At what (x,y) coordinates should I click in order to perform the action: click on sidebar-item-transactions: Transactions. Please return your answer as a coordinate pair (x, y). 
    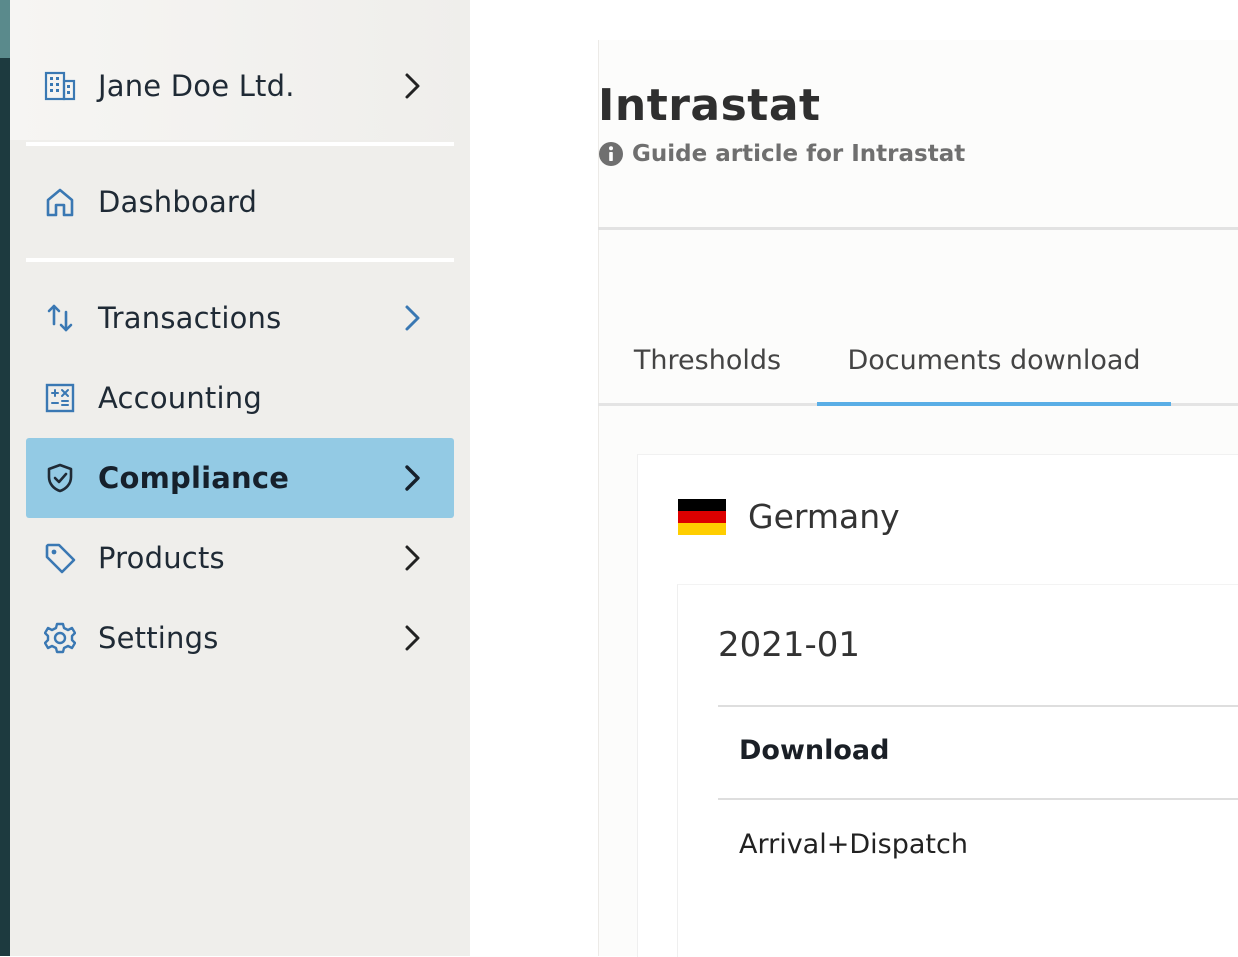
    Looking at the image, I should click on (240, 318).